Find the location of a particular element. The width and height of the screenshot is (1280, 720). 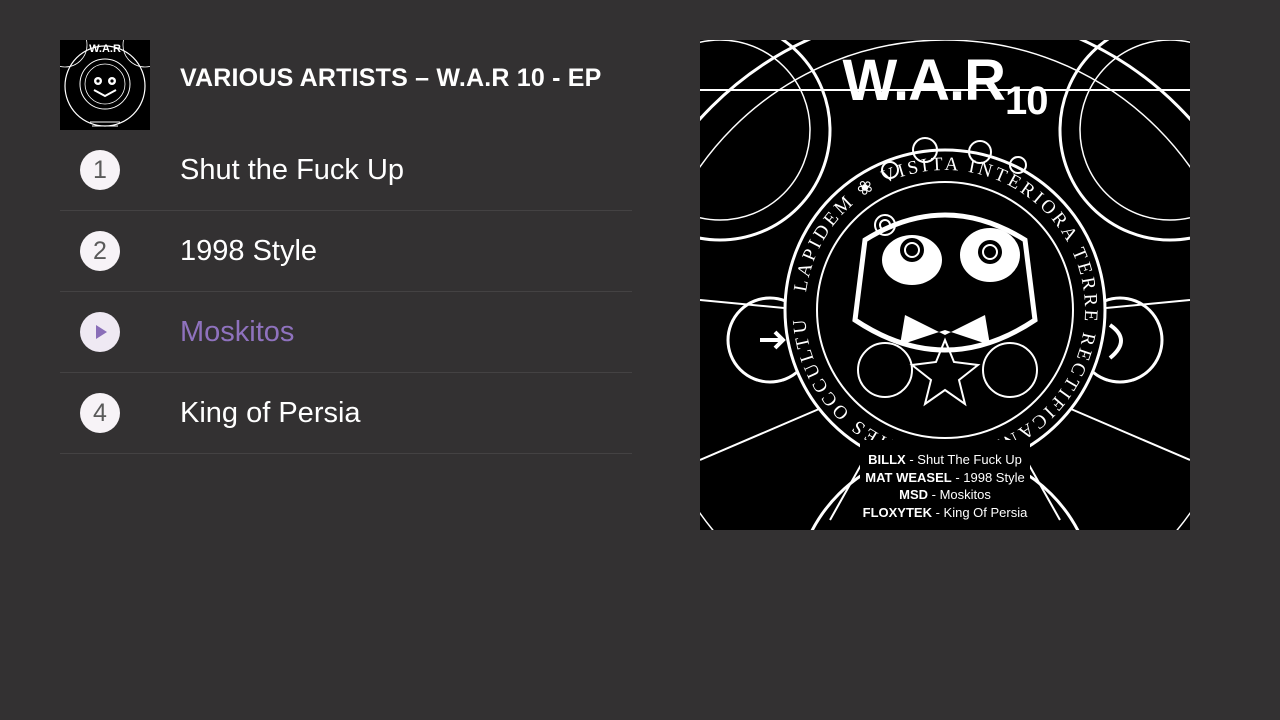

track-number-badge: 2 is located at coordinates (100, 251).